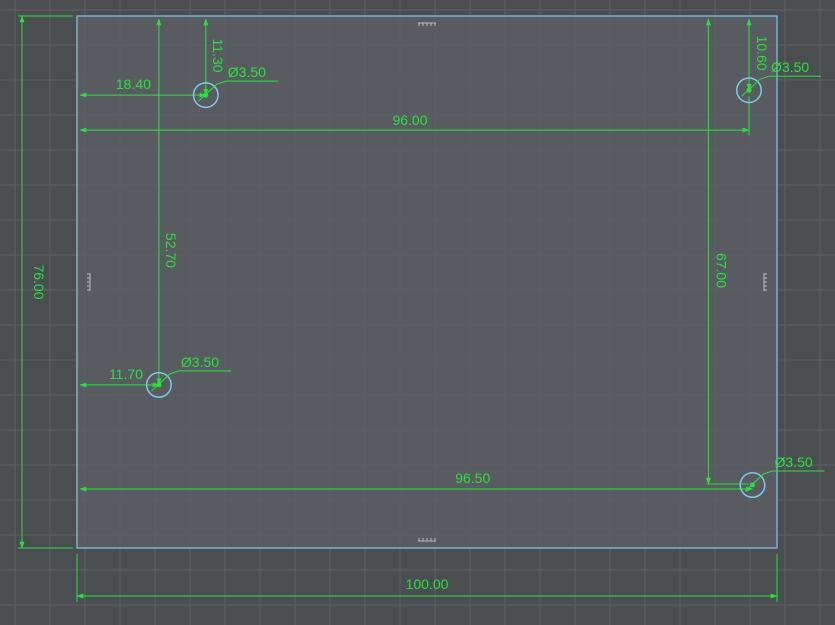 The image size is (835, 625). Describe the element at coordinates (790, 67) in the screenshot. I see `dim-hole-tr-dia: Ø3.50` at that location.